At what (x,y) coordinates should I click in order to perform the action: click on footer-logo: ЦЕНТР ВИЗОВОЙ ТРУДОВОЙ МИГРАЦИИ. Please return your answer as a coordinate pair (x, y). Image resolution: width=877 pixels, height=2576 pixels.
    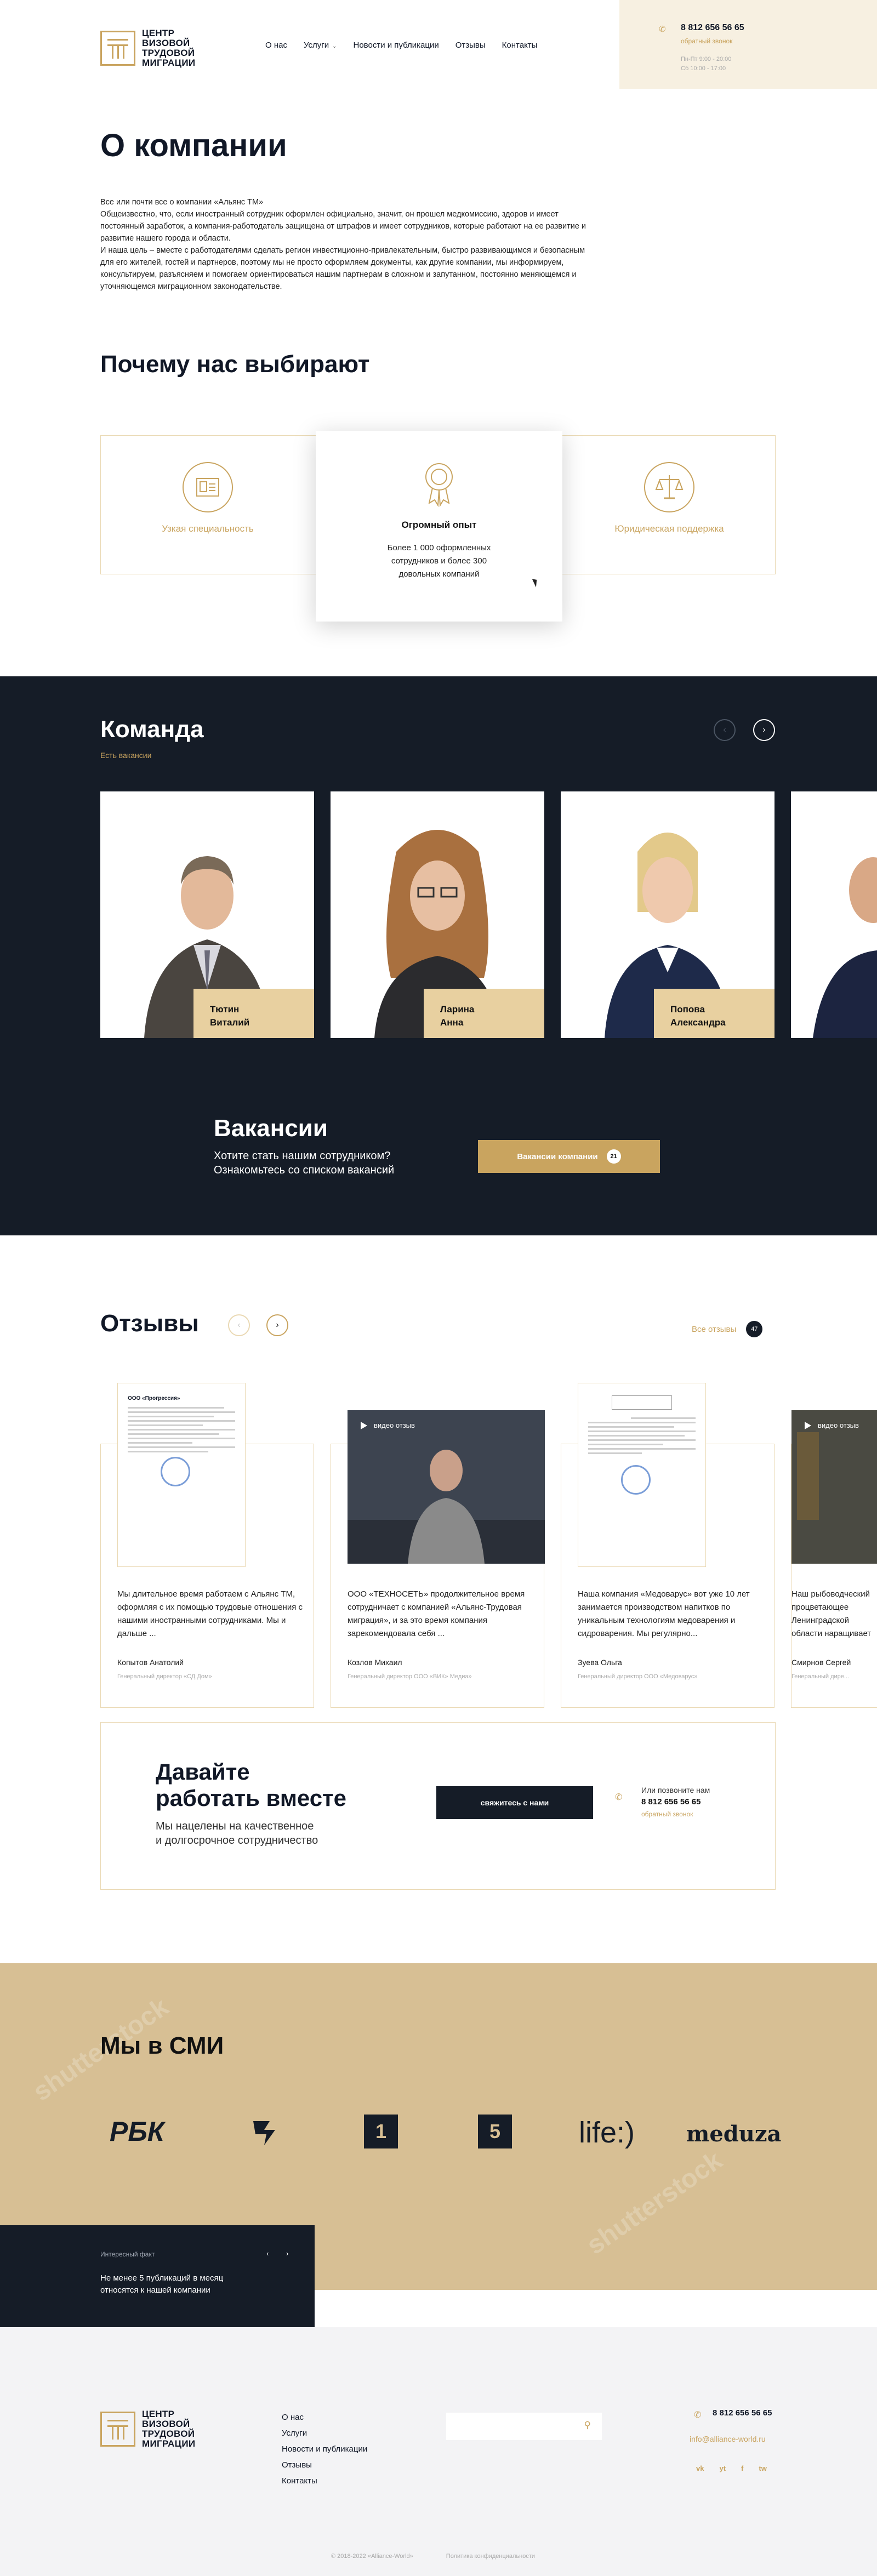
    Looking at the image, I should click on (151, 2429).